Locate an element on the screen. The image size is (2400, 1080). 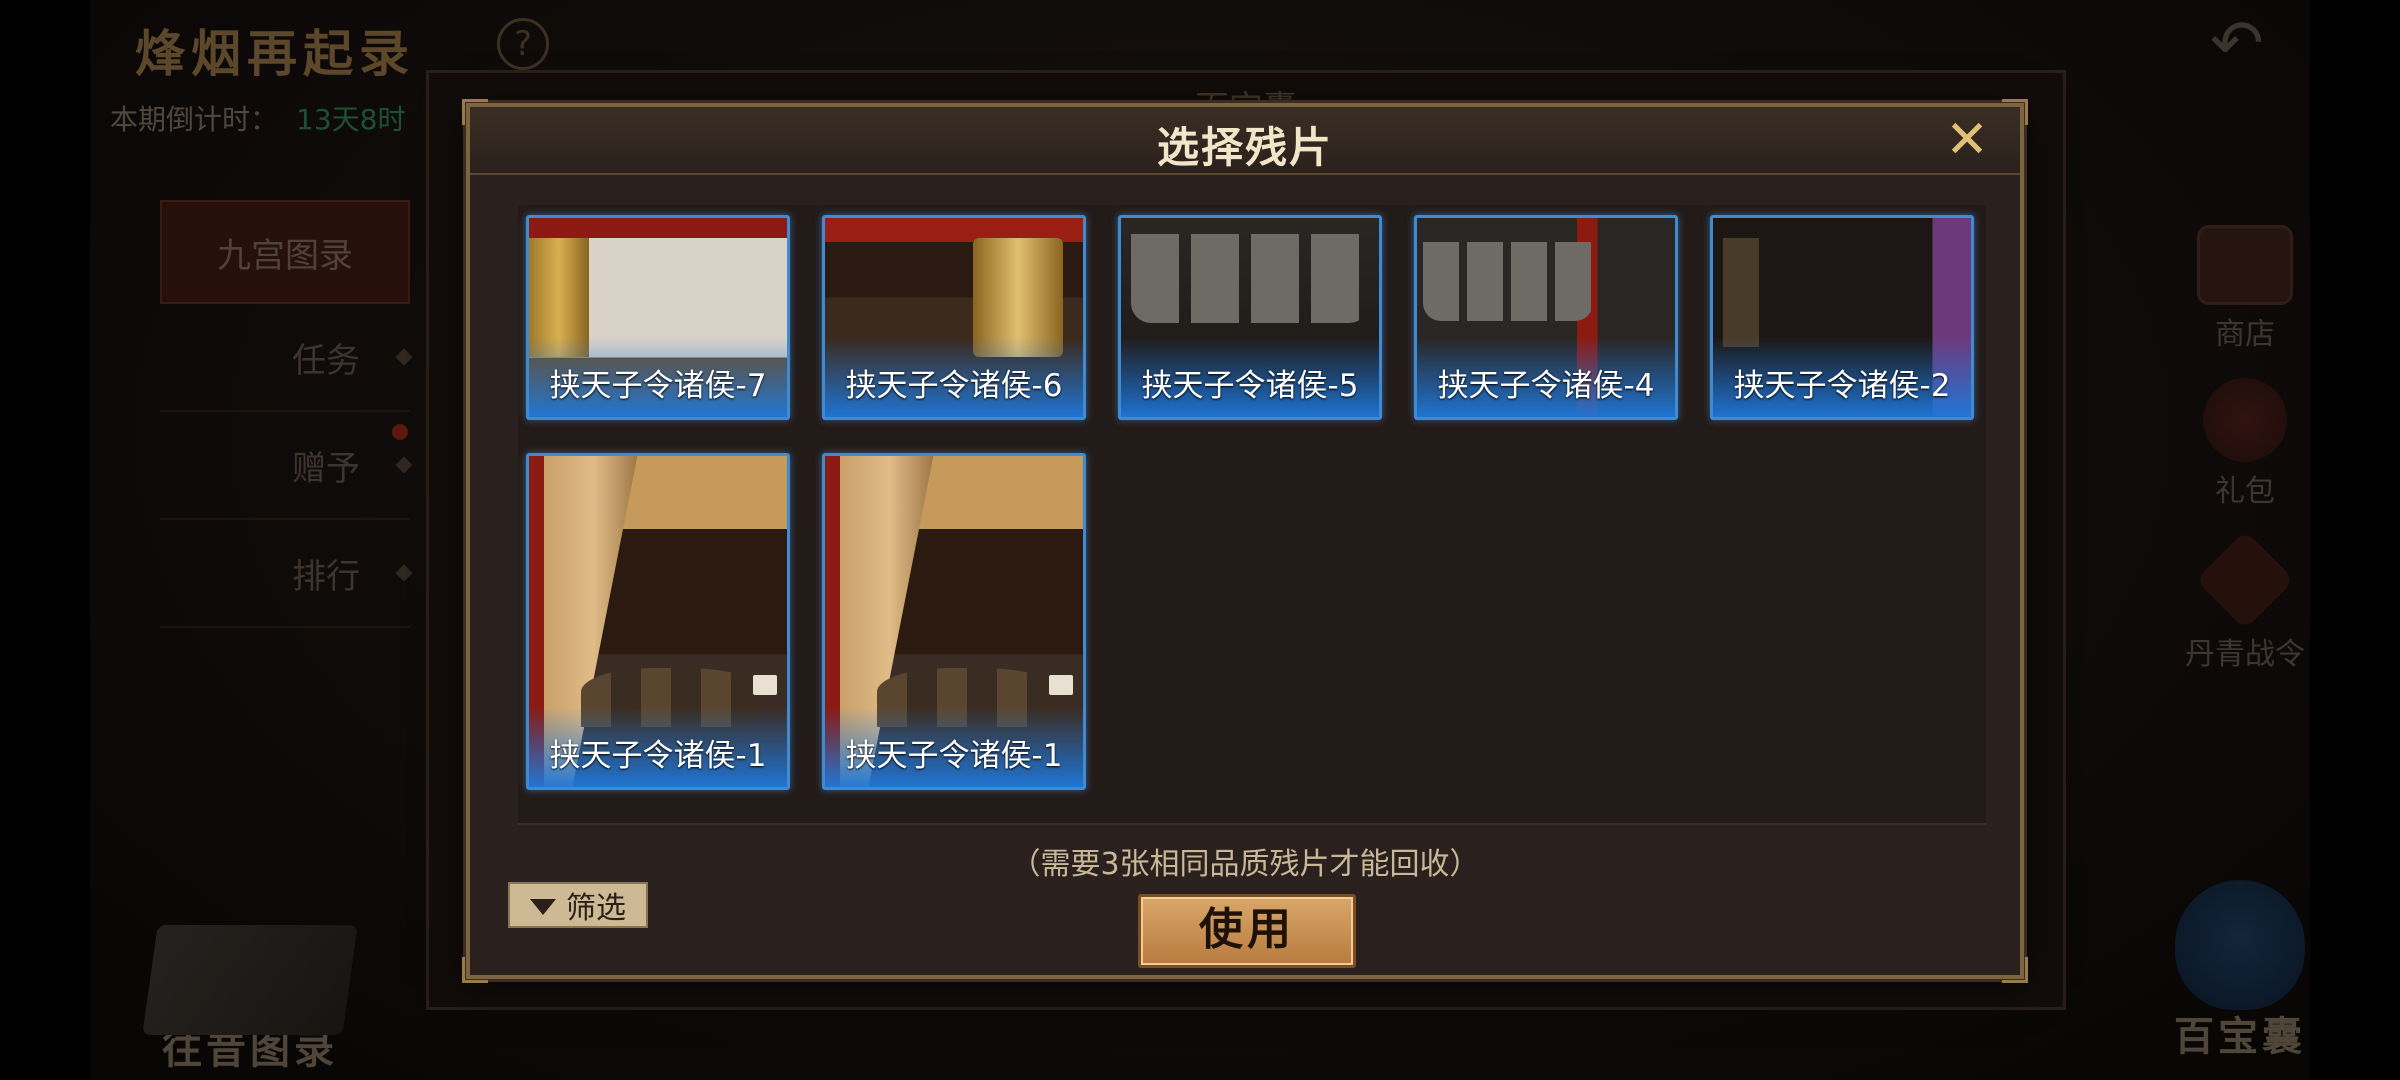
filter-funnel-icon is located at coordinates (543, 907).